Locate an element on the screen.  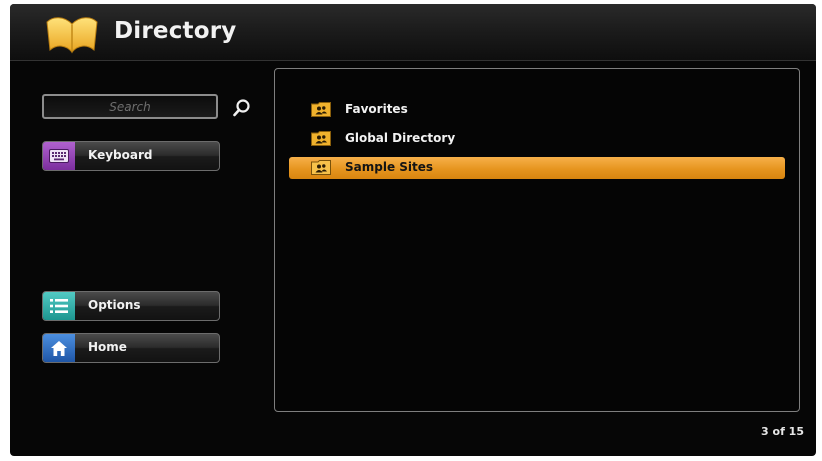
home-button: Home is located at coordinates (131, 348).